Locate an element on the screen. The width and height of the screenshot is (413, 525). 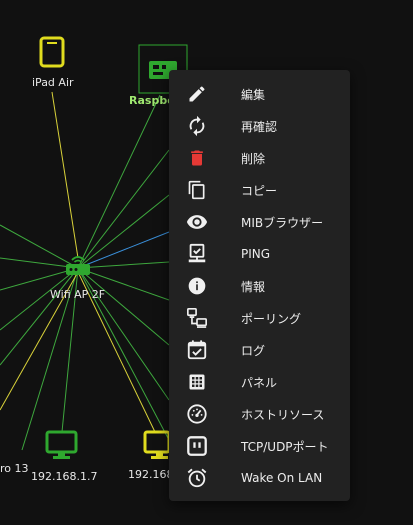
log-icon is located at coordinates (197, 350).